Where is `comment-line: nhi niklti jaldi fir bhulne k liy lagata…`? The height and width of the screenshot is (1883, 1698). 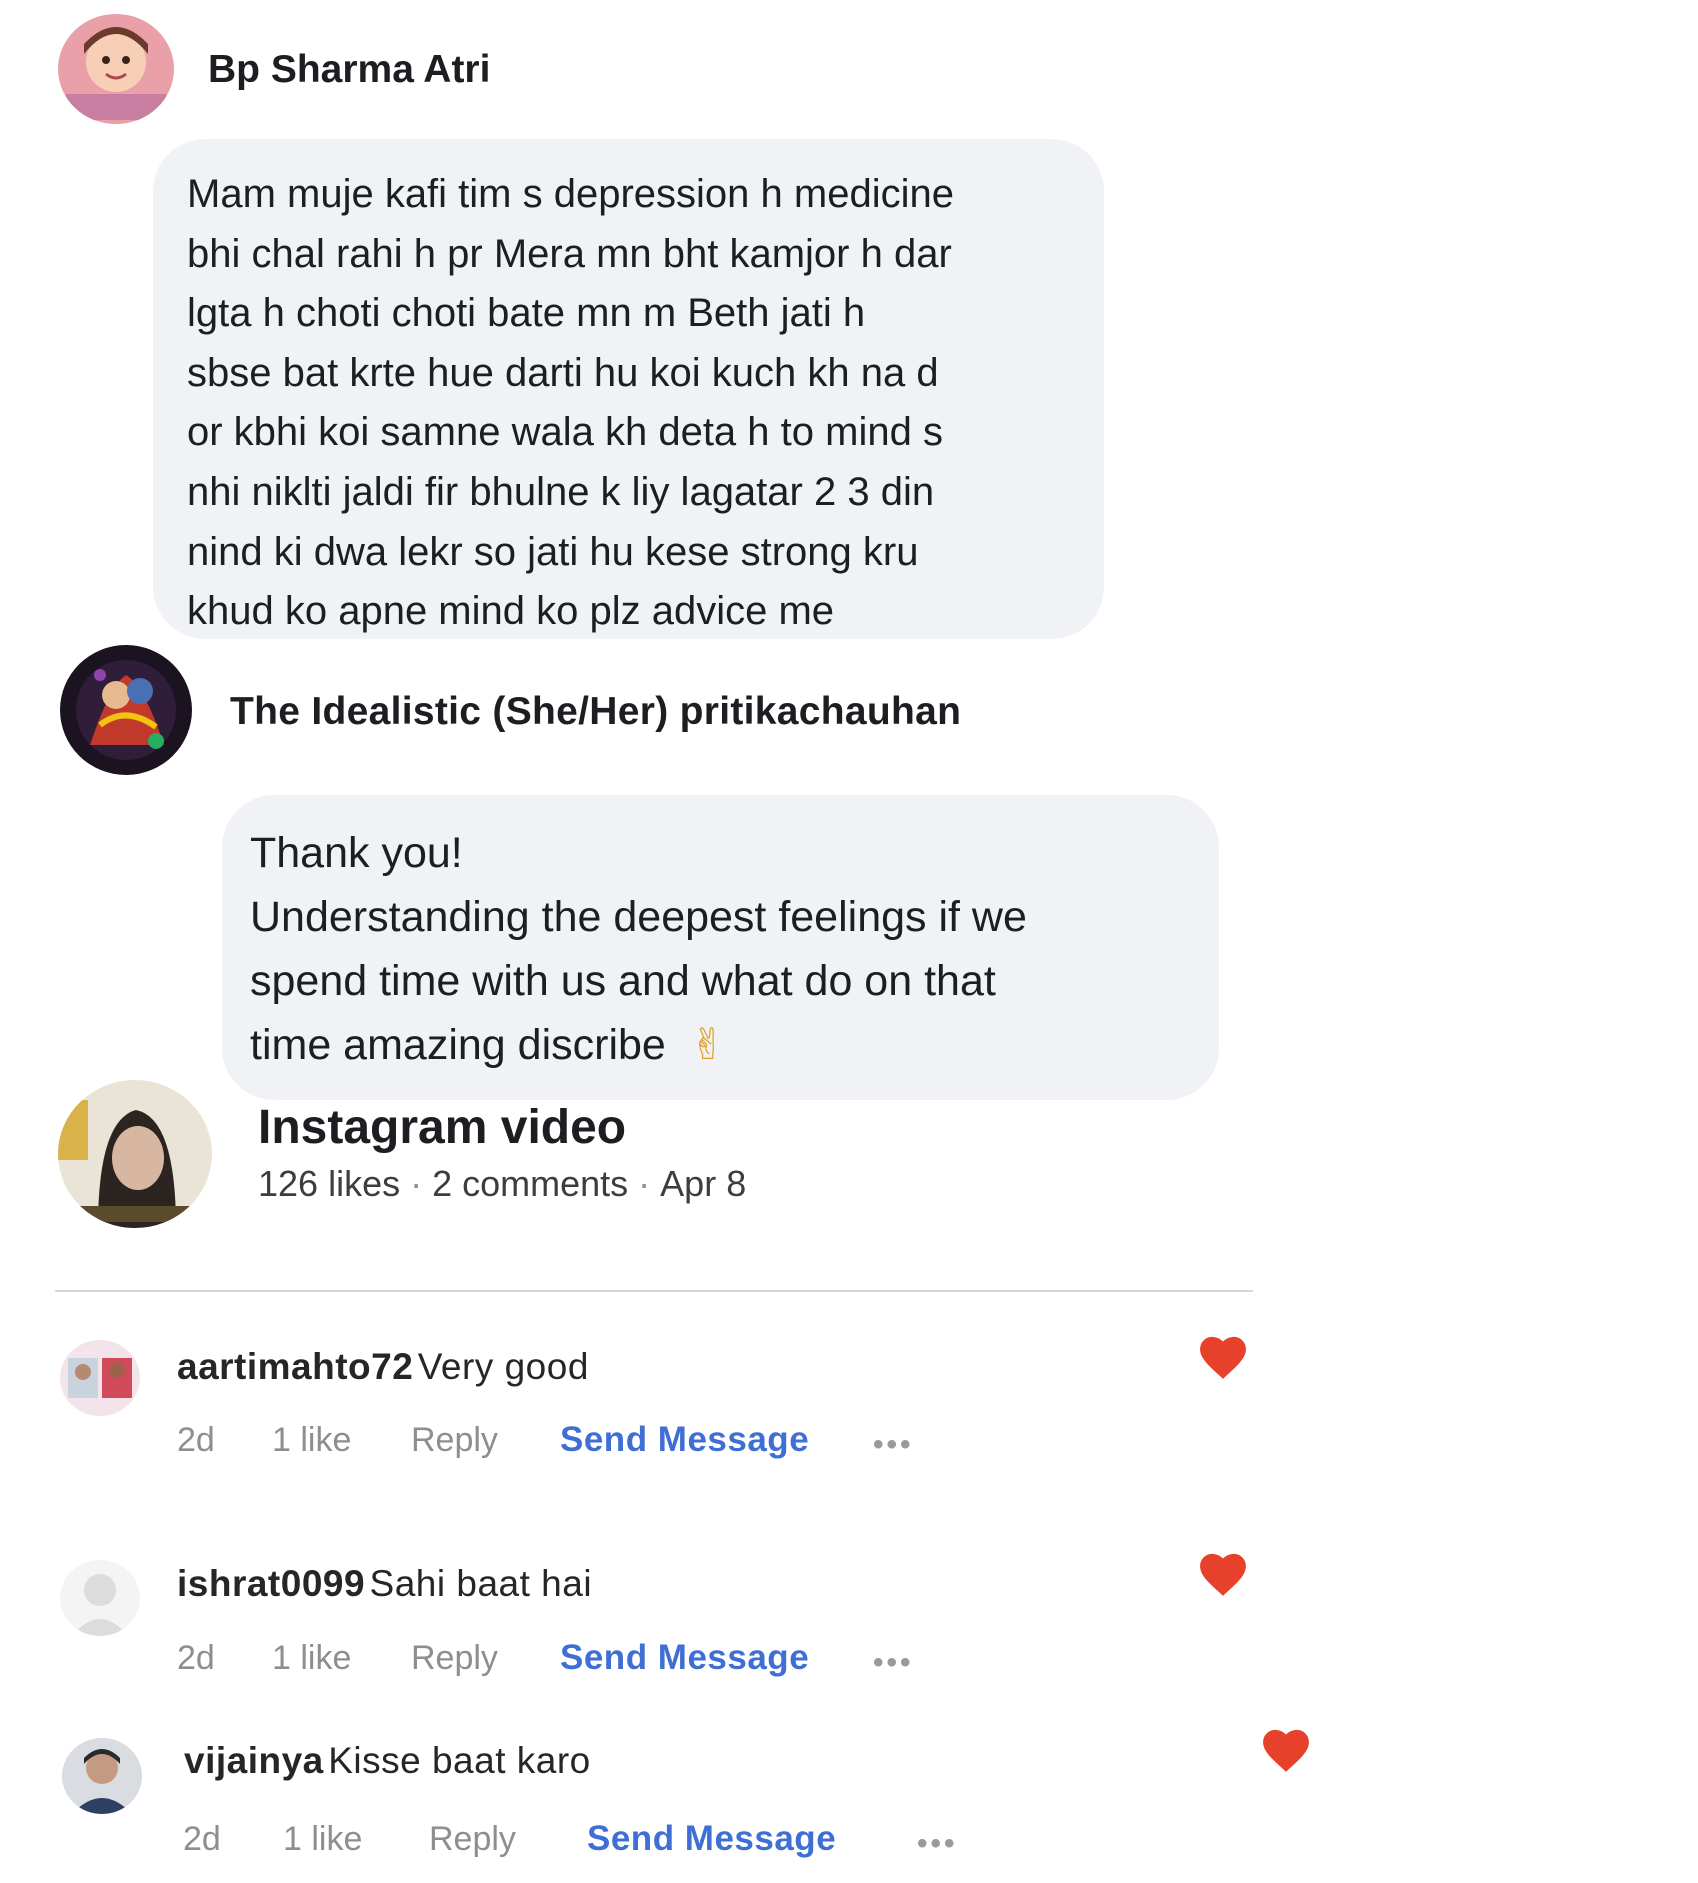
comment-line: nhi niklti jaldi fir bhulne k liy lagata… is located at coordinates (561, 491).